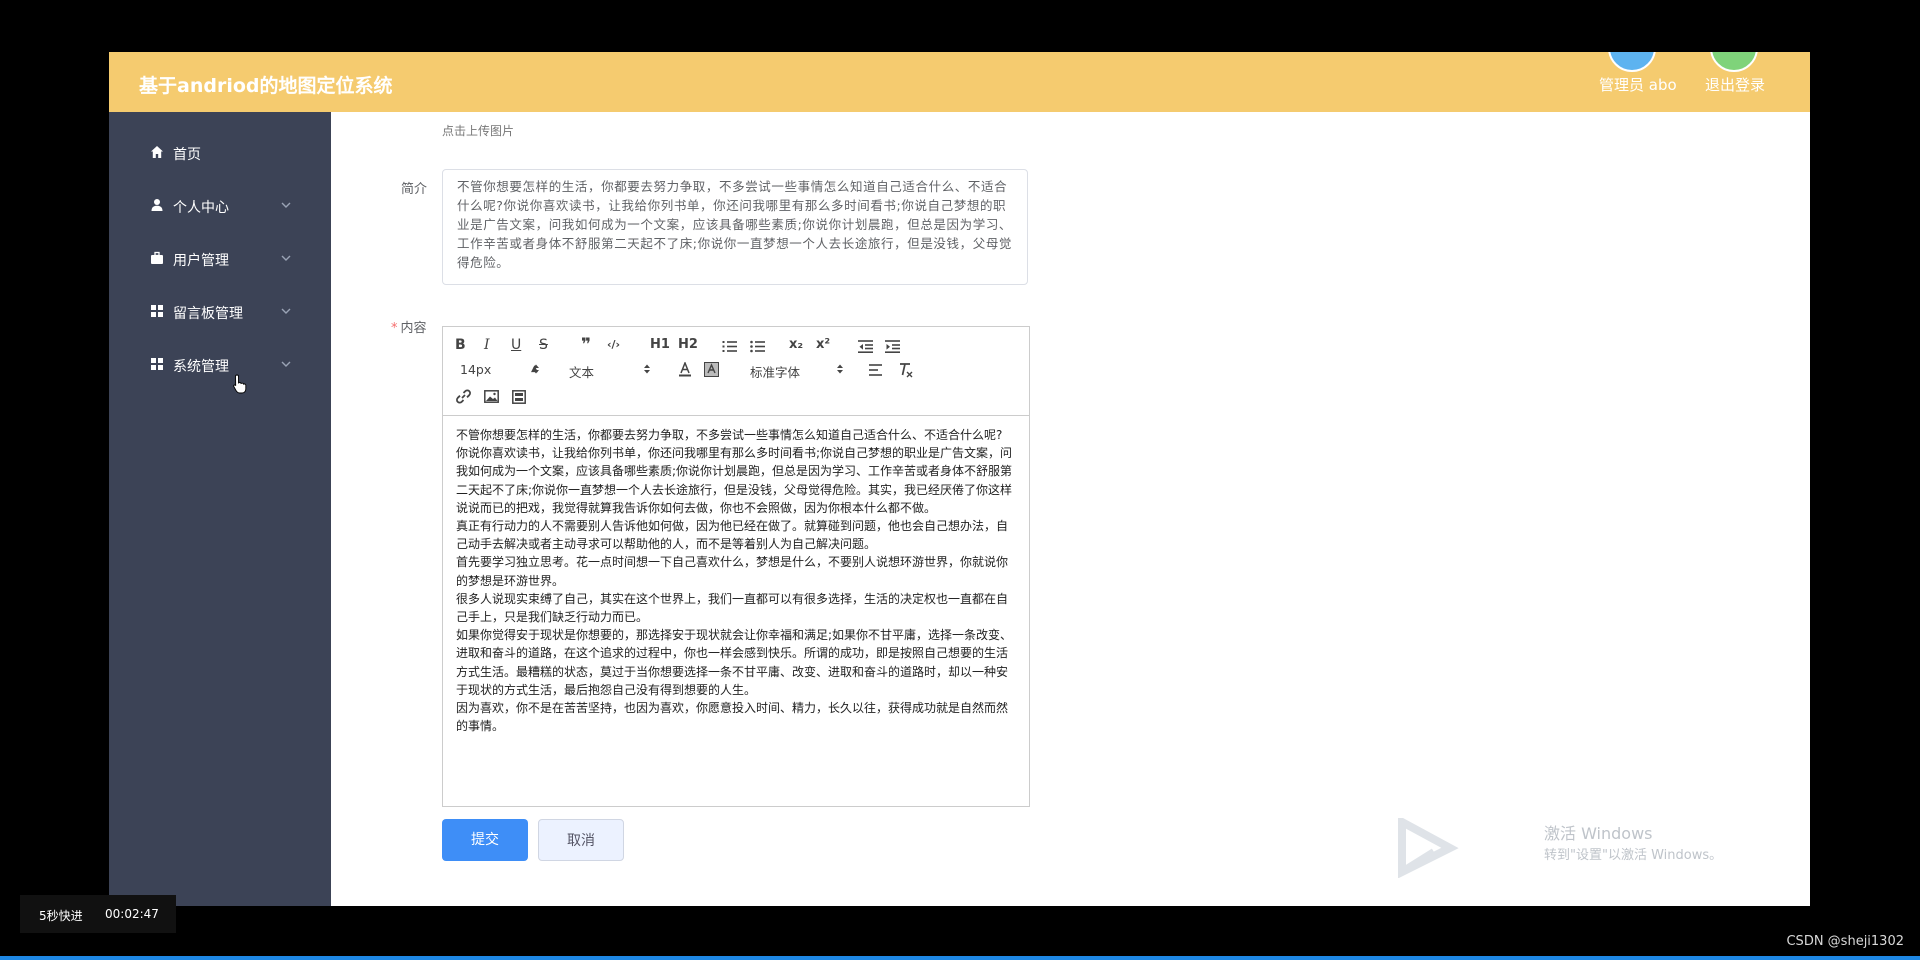 The width and height of the screenshot is (1920, 960). I want to click on avatar, so click(1632, 62).